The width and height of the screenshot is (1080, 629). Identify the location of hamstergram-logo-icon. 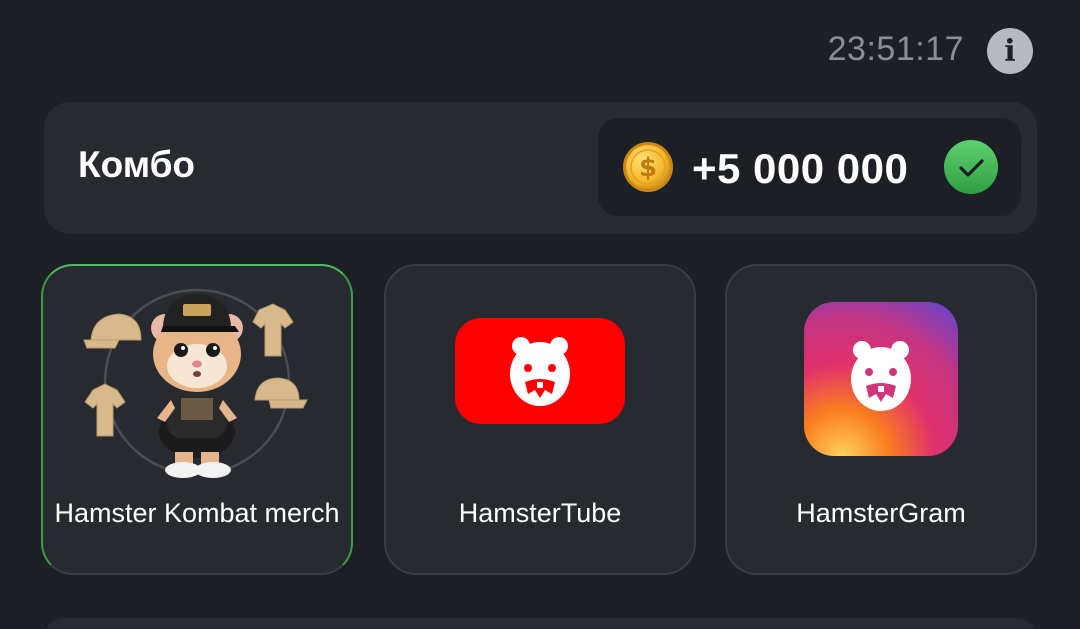
(881, 379).